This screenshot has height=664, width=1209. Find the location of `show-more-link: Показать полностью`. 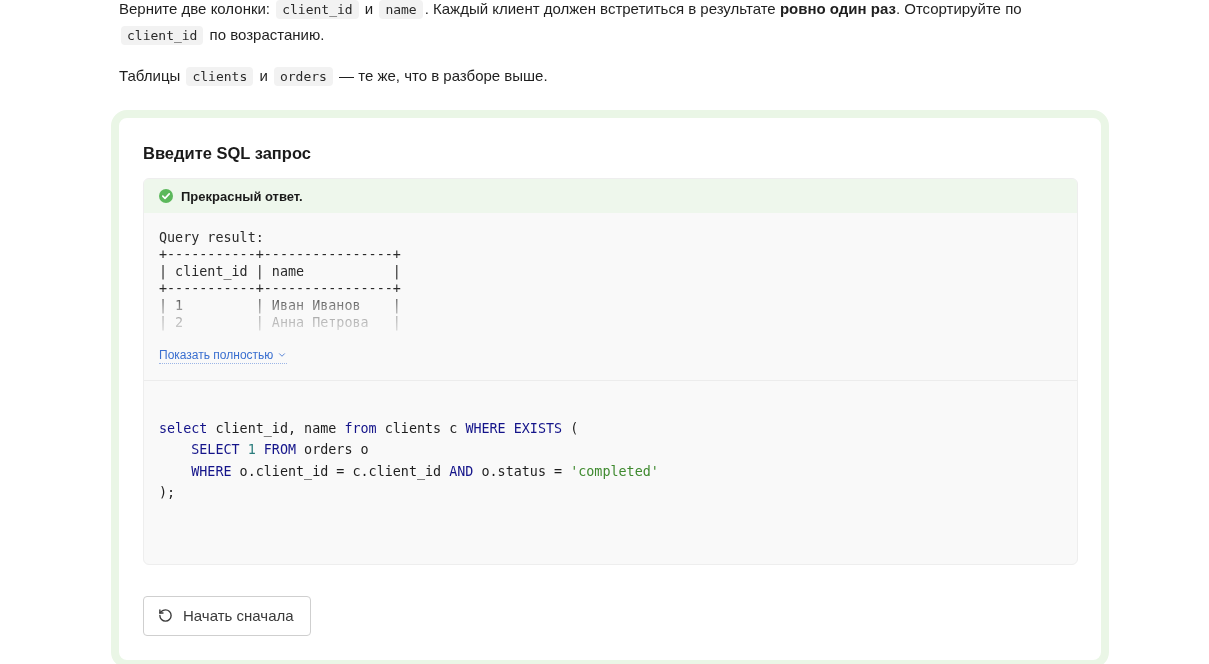

show-more-link: Показать полностью is located at coordinates (223, 355).